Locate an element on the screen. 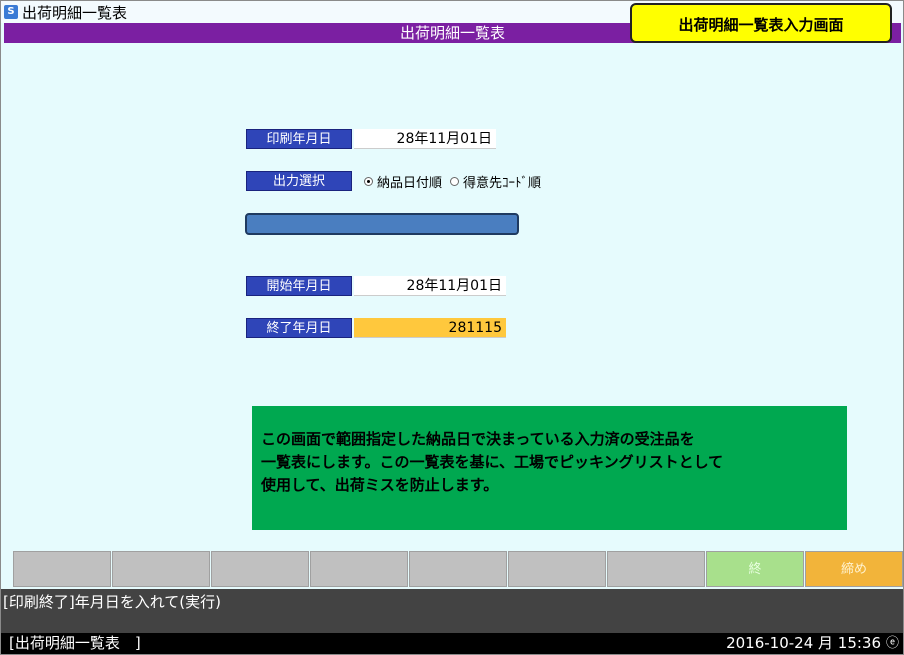 The width and height of the screenshot is (904, 655). close-button: 締め is located at coordinates (854, 569).